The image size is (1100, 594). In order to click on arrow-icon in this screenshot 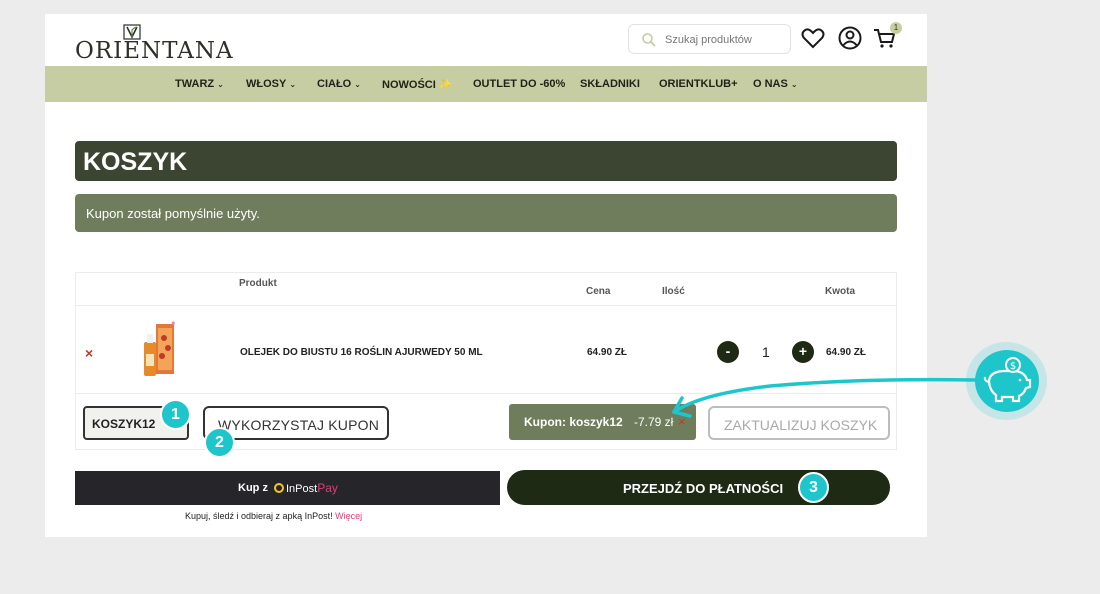, I will do `click(824, 397)`.